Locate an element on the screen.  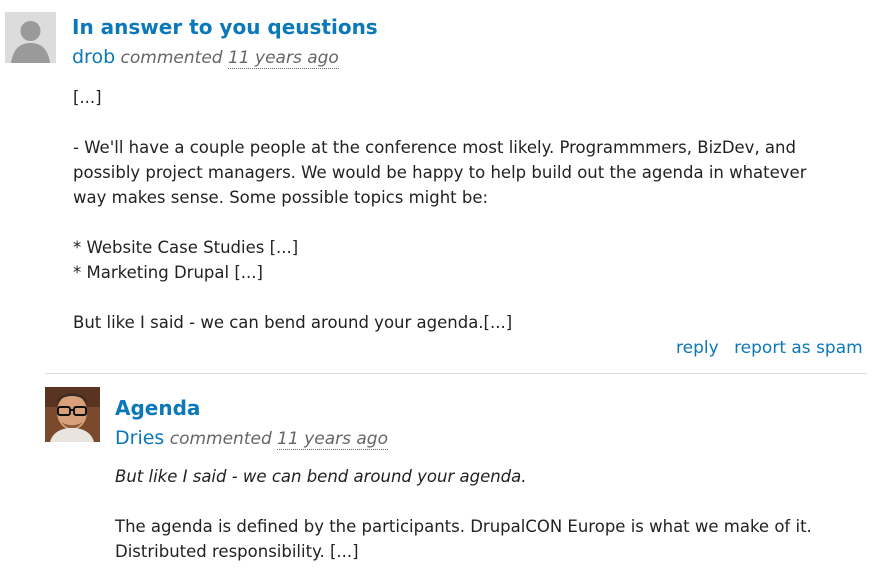
user-photo-avatar-icon is located at coordinates (72, 414).